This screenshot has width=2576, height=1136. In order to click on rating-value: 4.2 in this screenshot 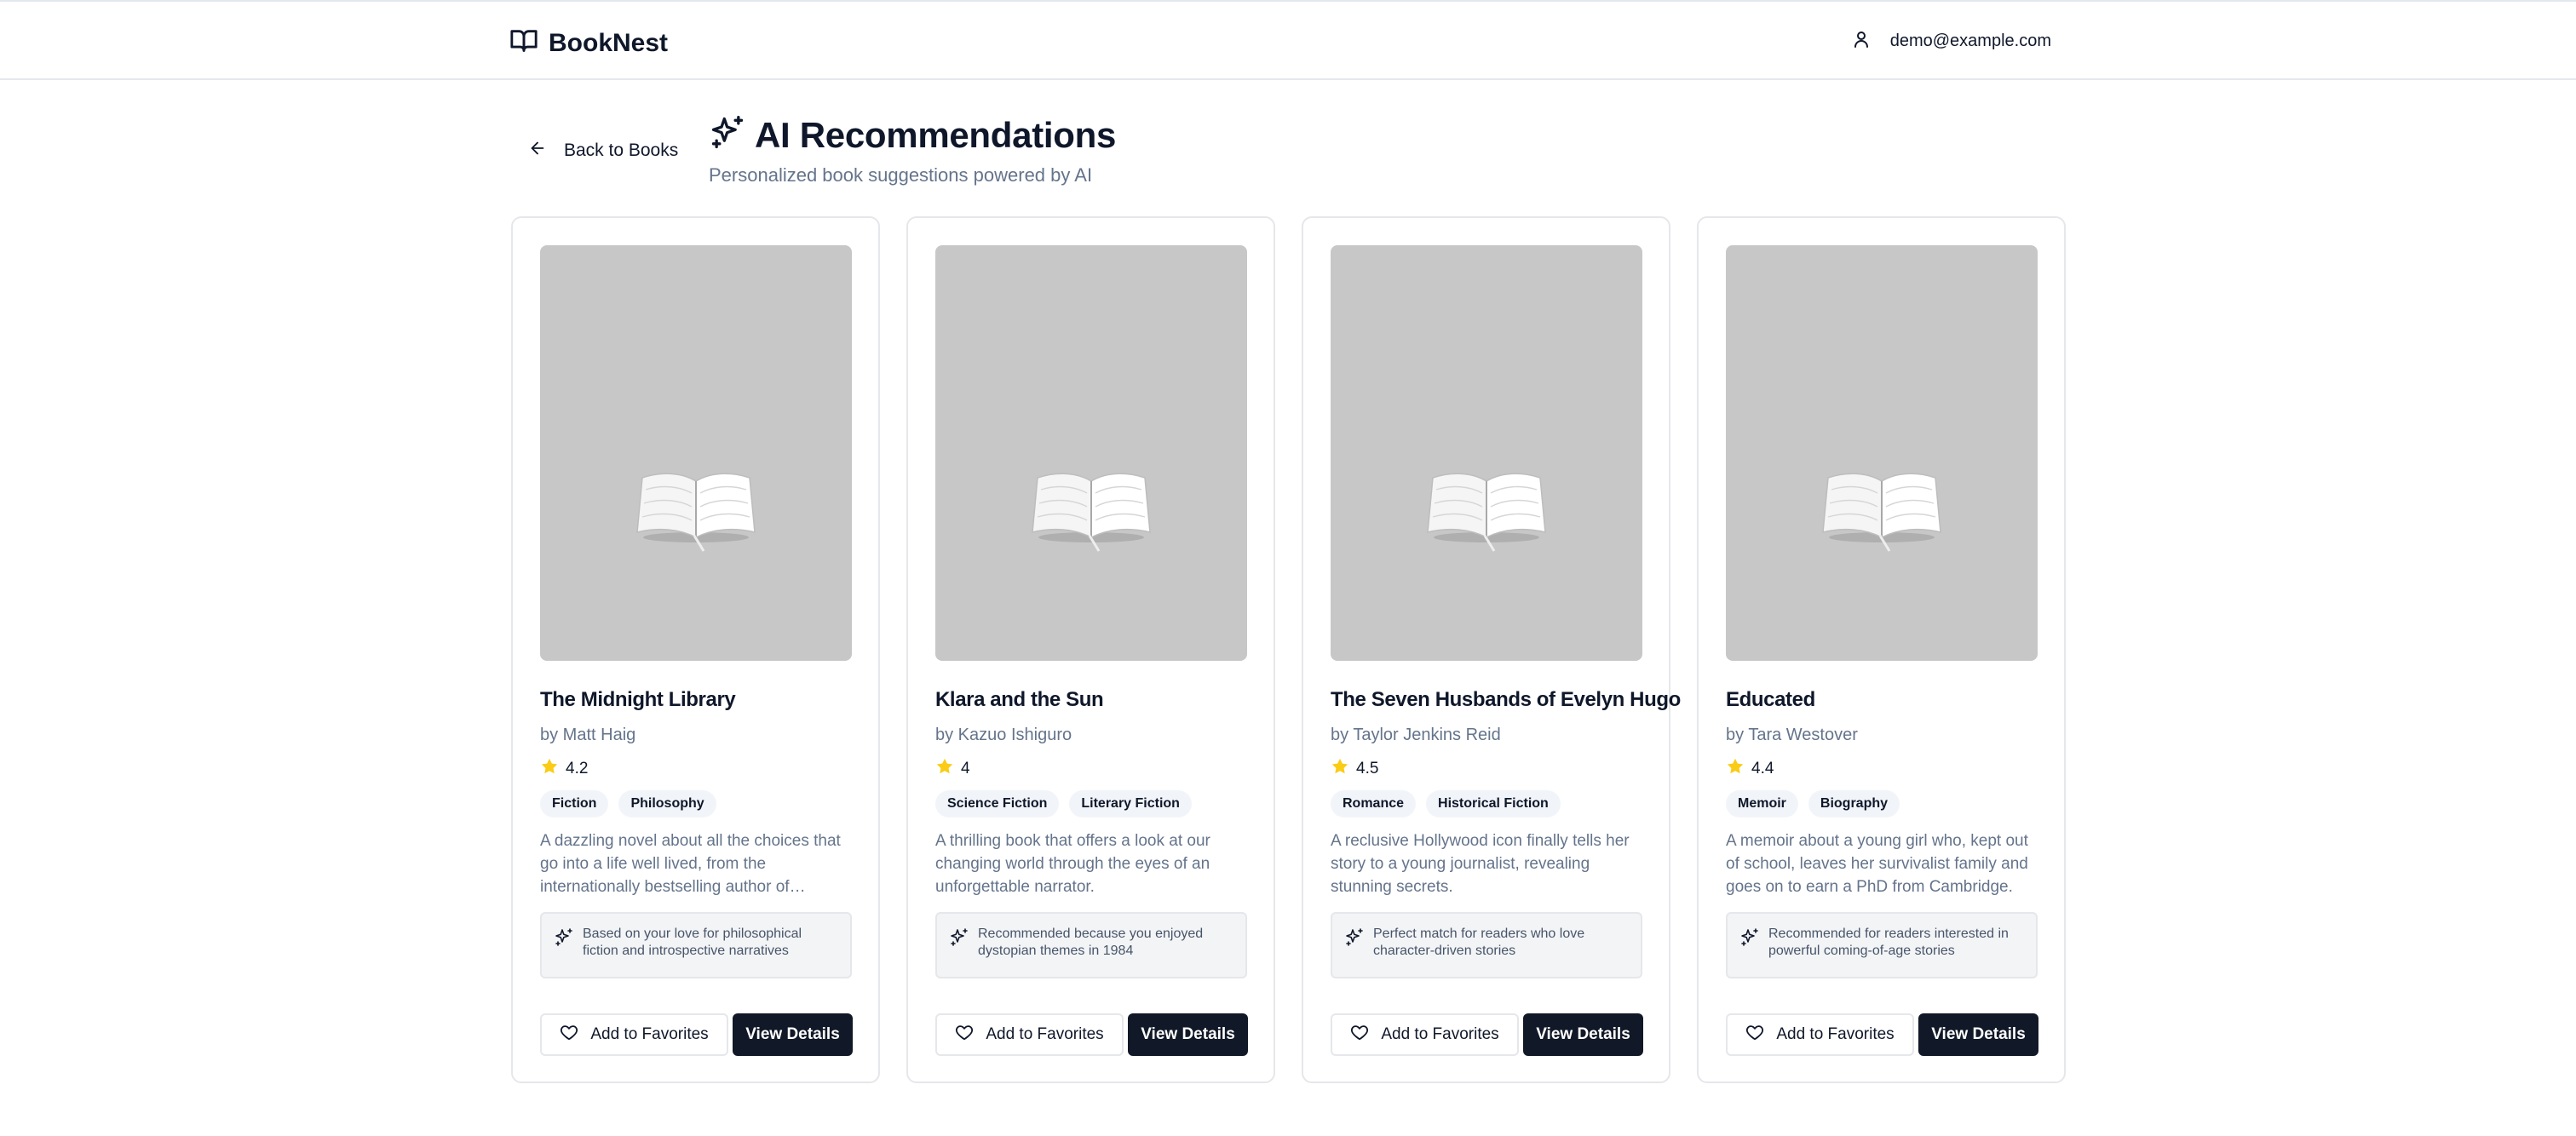, I will do `click(578, 768)`.